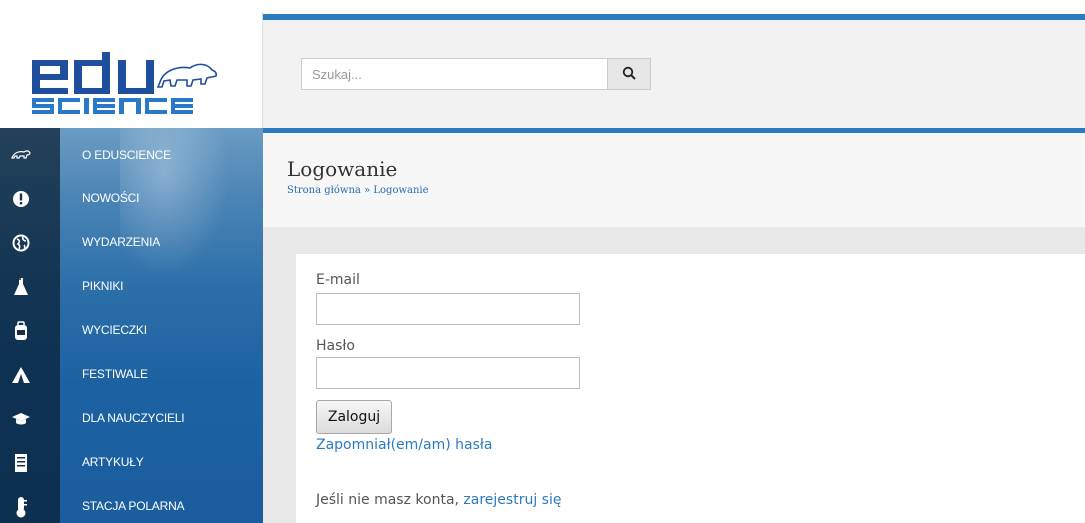  I want to click on sidebar-item-label: WYCIECZKI, so click(114, 330).